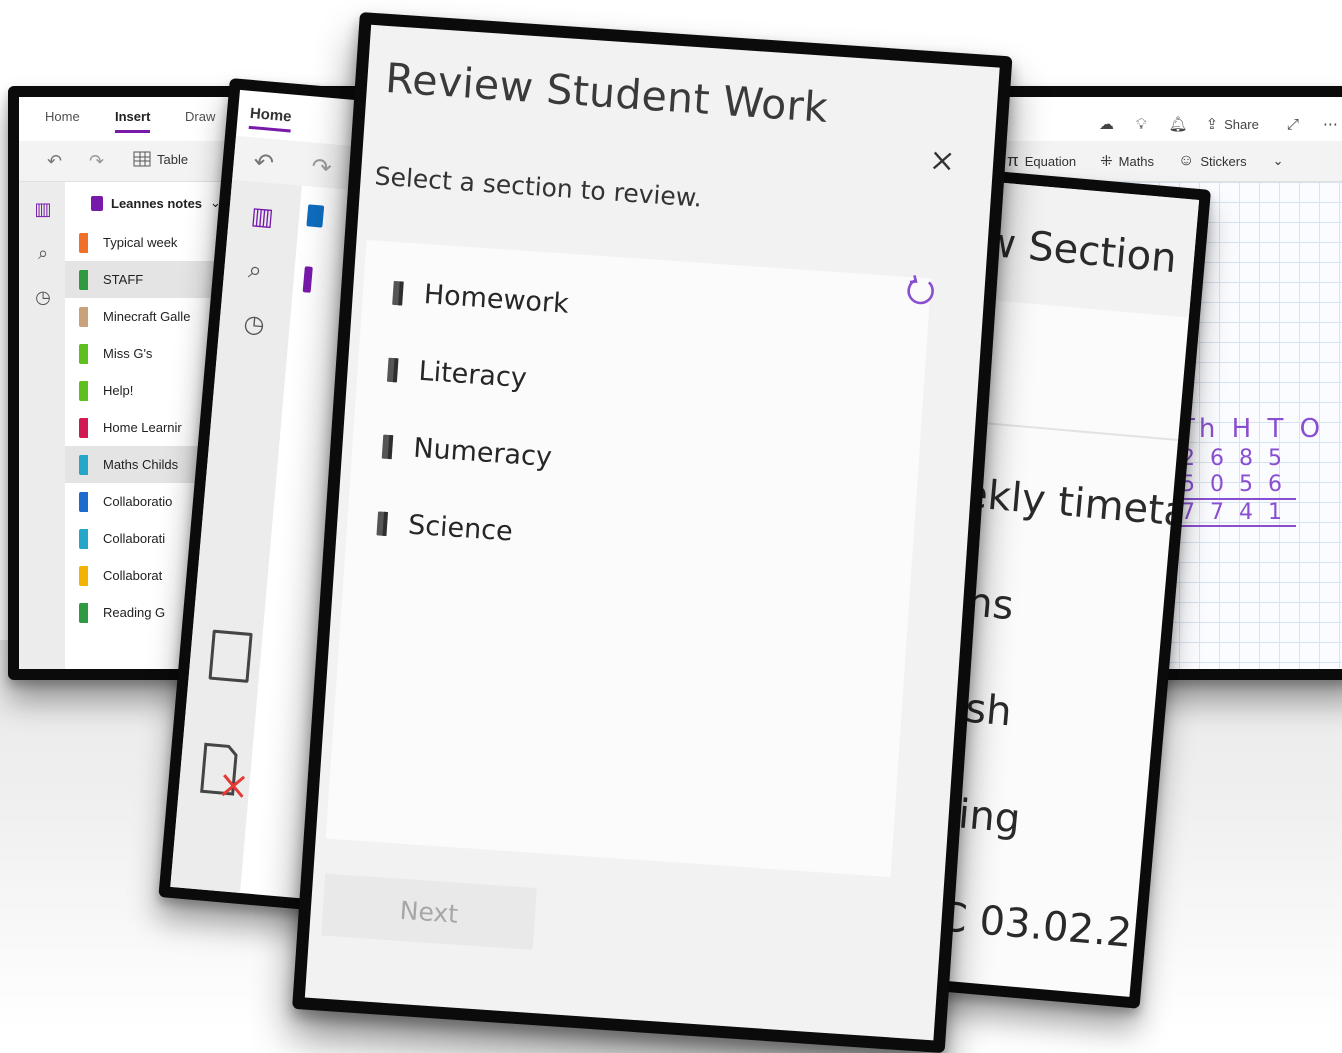 The image size is (1342, 1053). I want to click on section-label: Collaboratio, so click(138, 501).